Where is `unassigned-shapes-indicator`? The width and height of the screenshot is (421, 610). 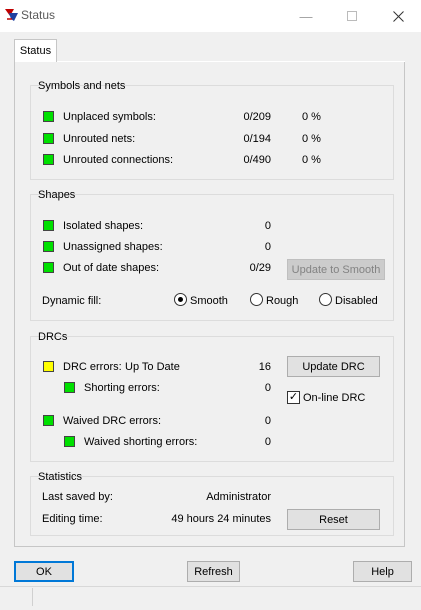
unassigned-shapes-indicator is located at coordinates (48, 246).